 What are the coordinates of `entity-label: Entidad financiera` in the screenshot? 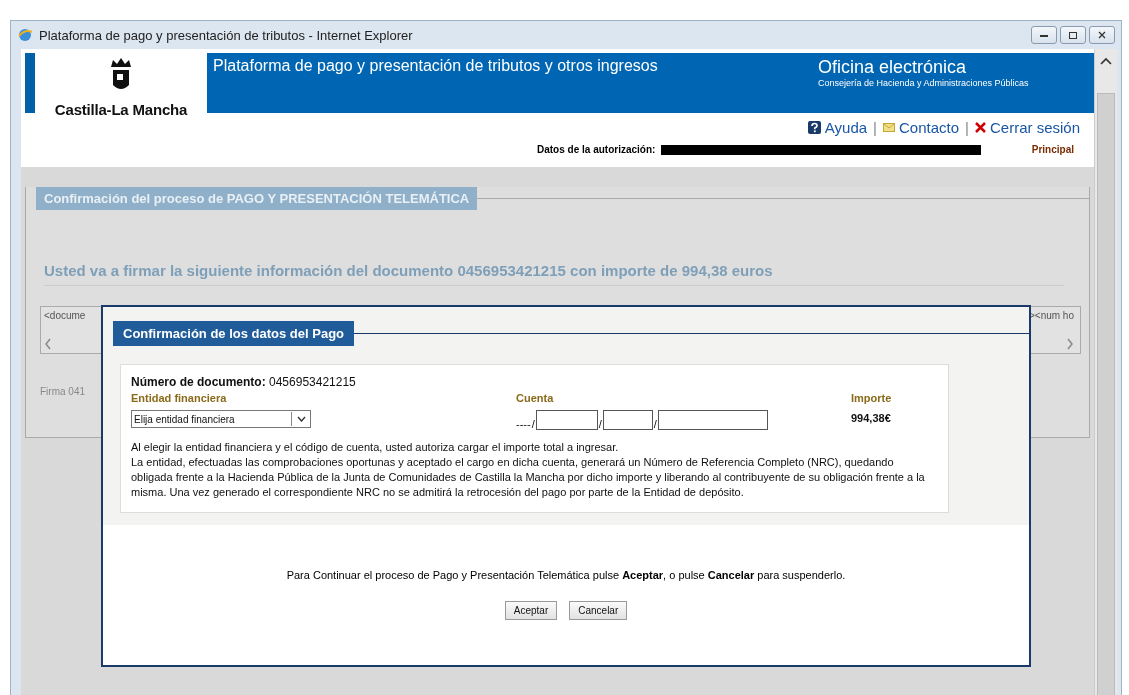 It's located at (179, 398).